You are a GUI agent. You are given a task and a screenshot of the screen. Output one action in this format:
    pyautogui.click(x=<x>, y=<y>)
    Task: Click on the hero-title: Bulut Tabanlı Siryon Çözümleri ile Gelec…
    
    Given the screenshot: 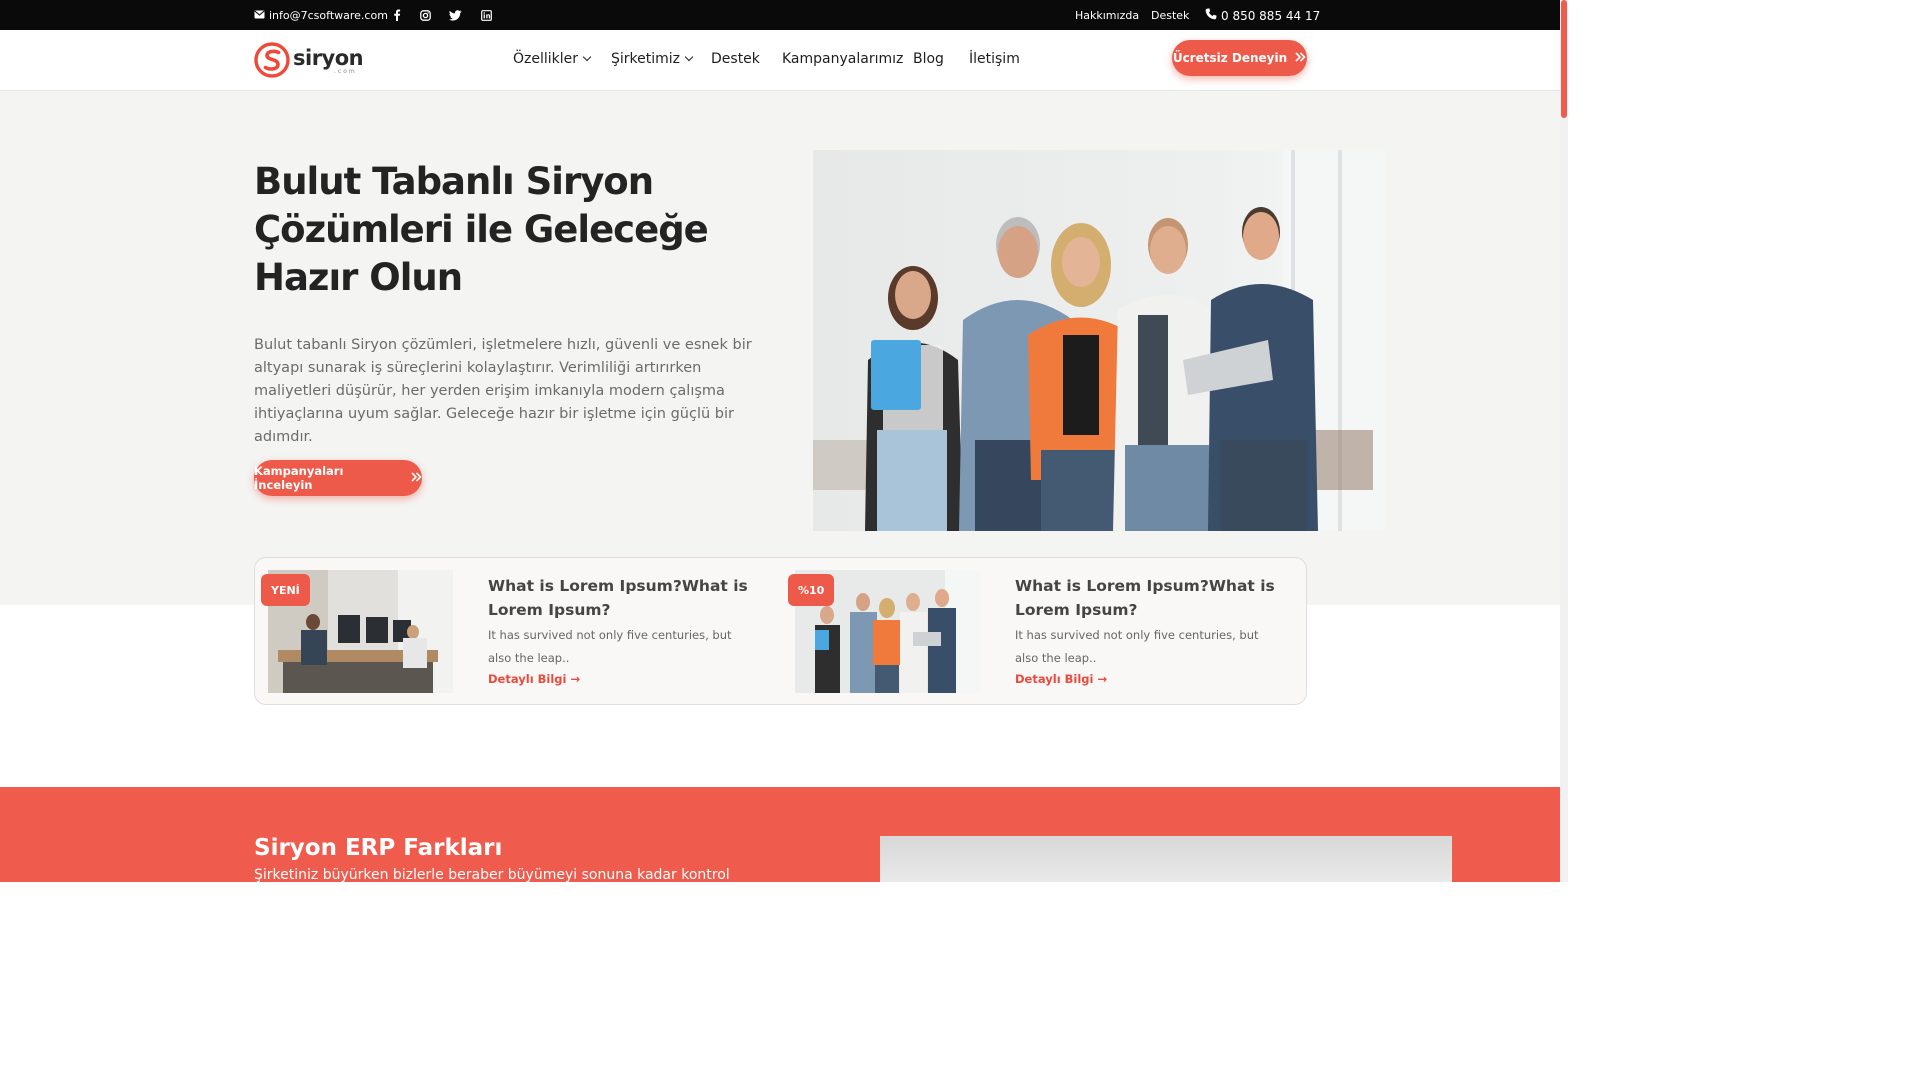 What is the action you would take?
    pyautogui.click(x=481, y=229)
    